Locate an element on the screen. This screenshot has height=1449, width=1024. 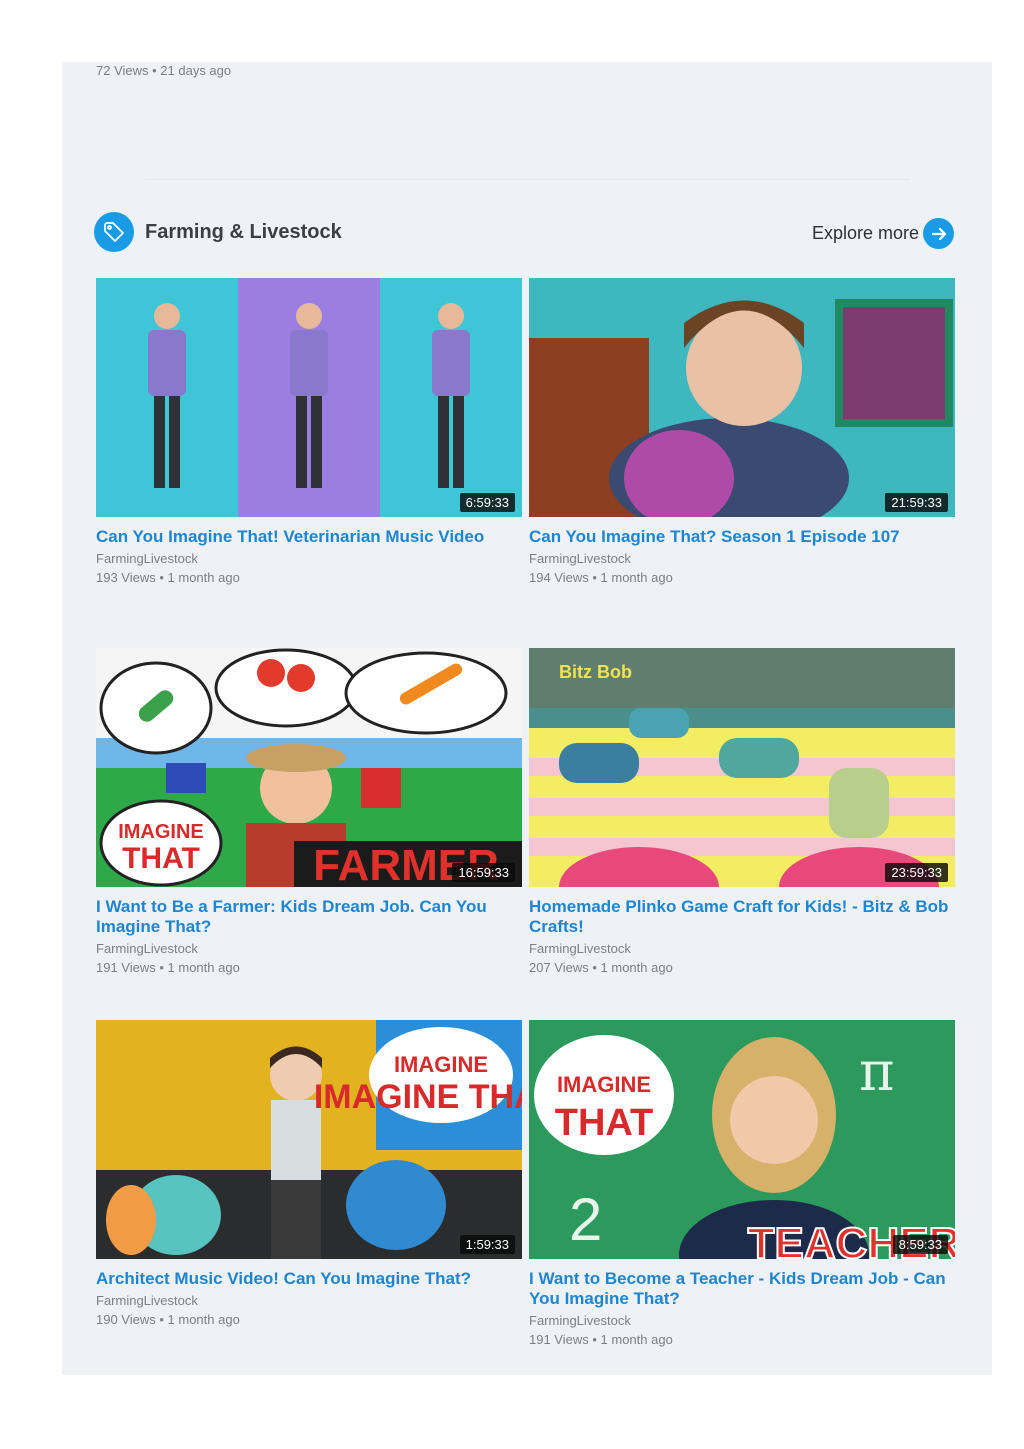
video-duration: 8:59:33 is located at coordinates (920, 1244).